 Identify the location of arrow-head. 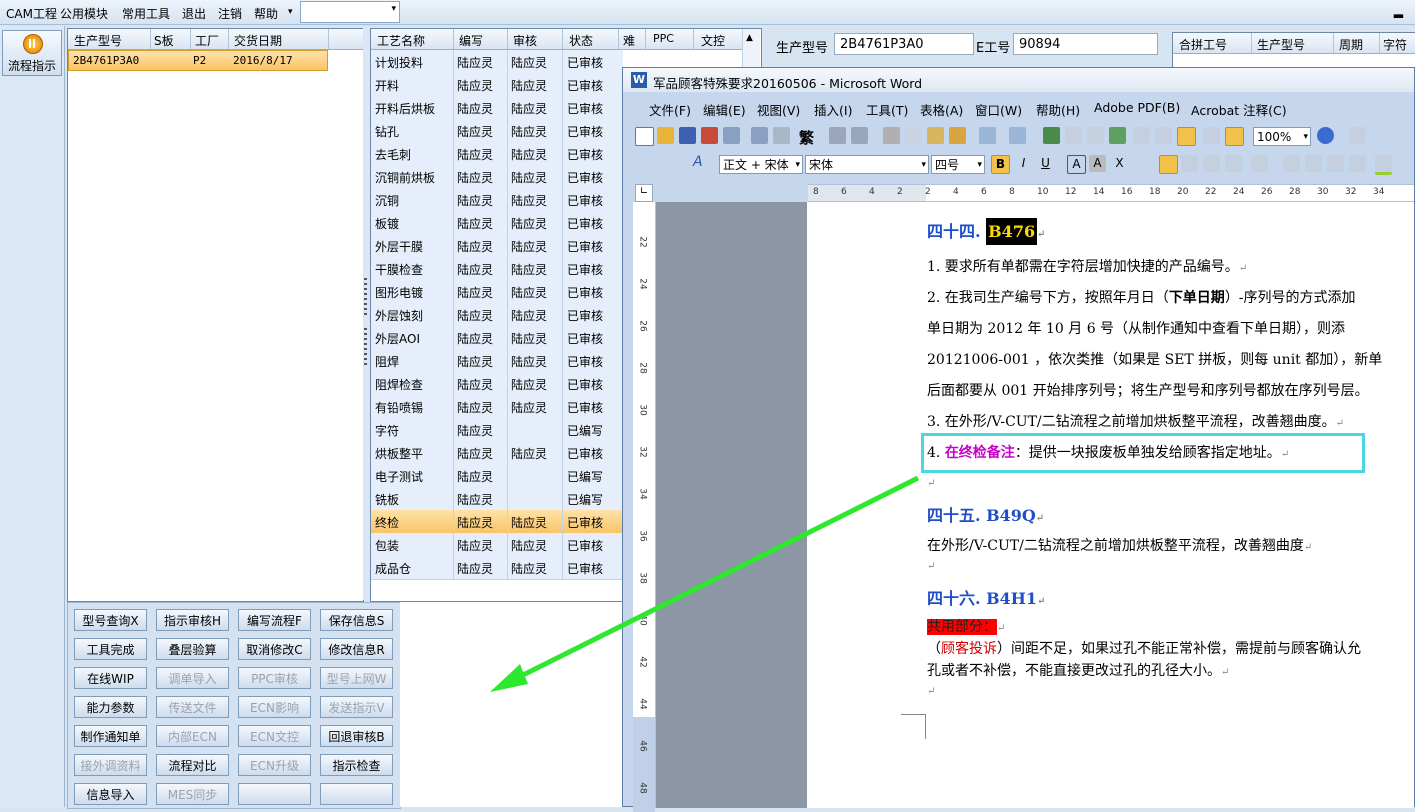
(509, 678).